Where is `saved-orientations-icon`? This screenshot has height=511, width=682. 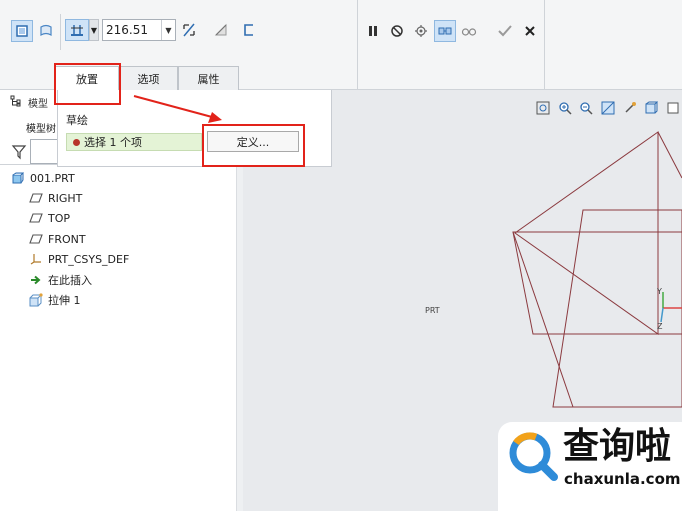
saved-orientations-icon is located at coordinates (673, 108).